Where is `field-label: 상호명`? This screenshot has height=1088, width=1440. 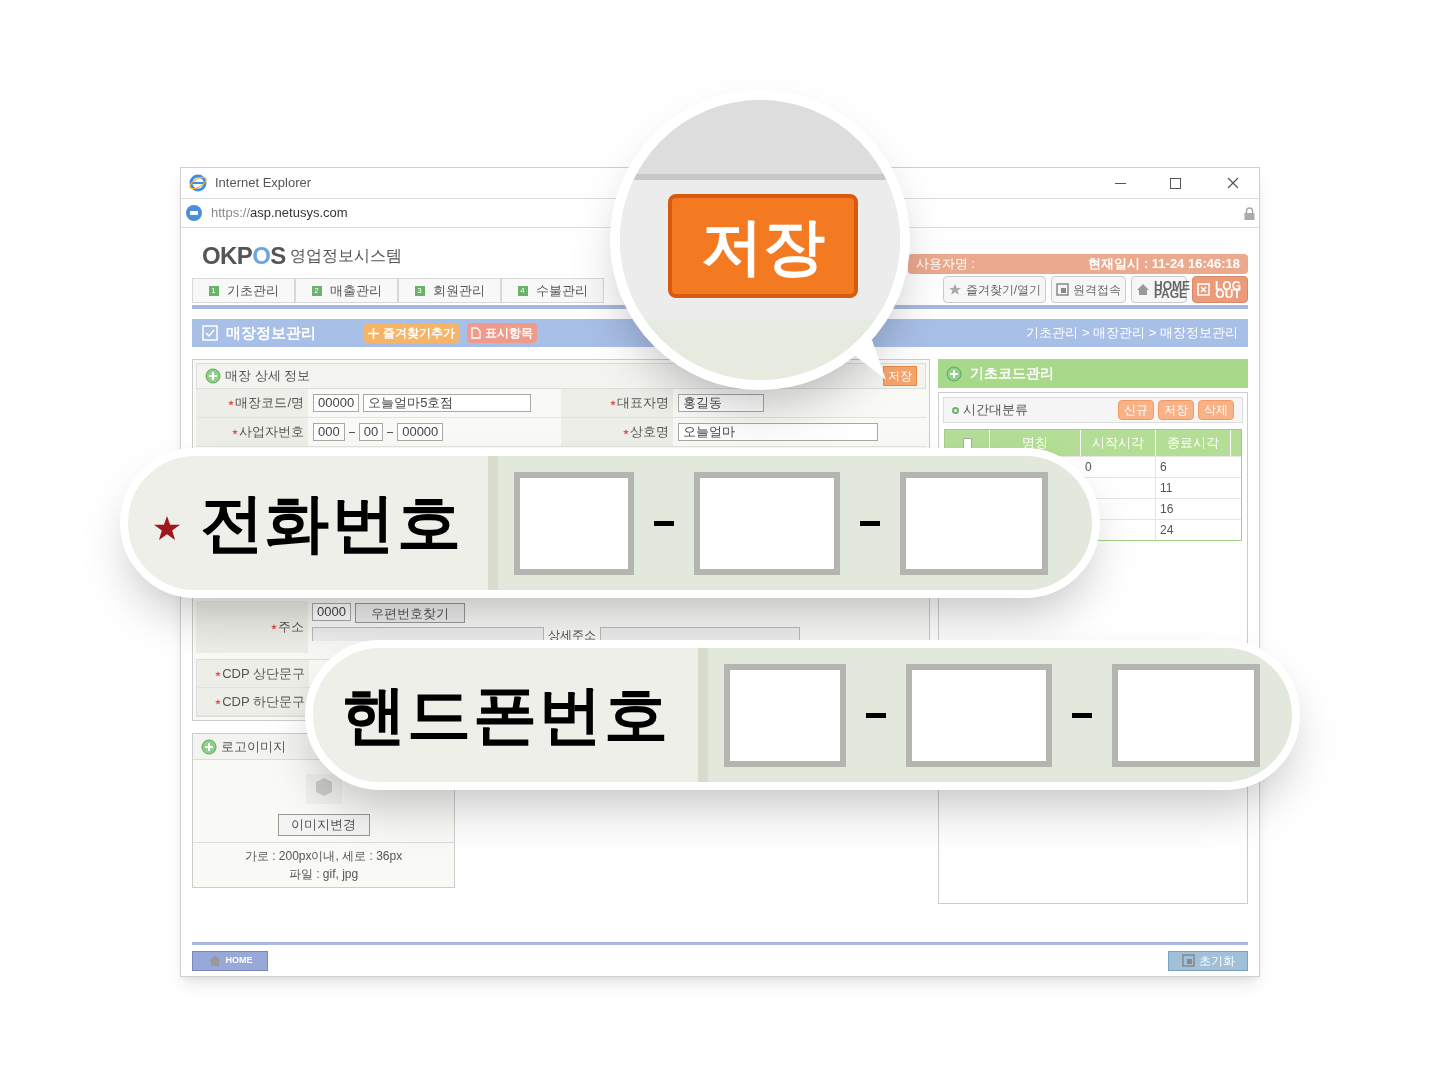 field-label: 상호명 is located at coordinates (649, 432).